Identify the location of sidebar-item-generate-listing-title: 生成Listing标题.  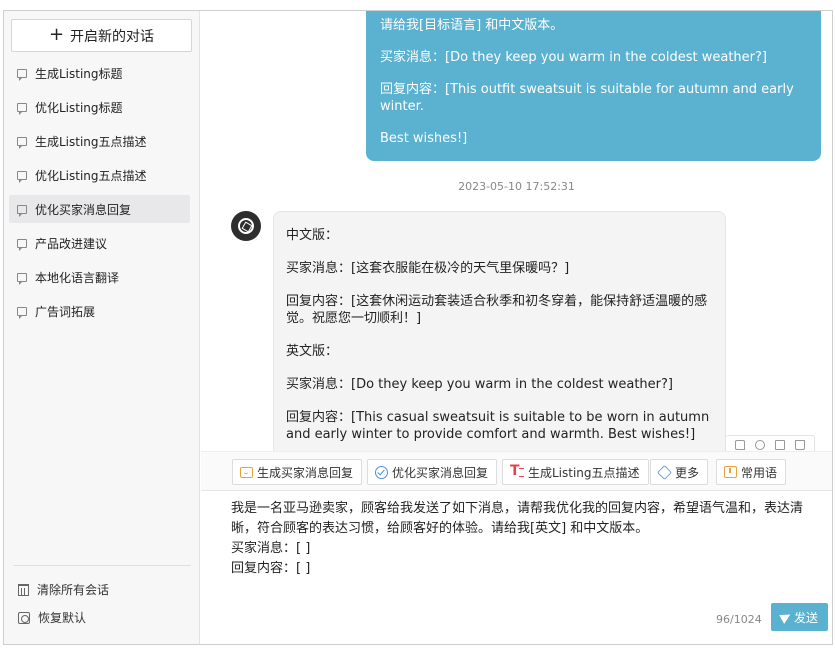
(99, 73).